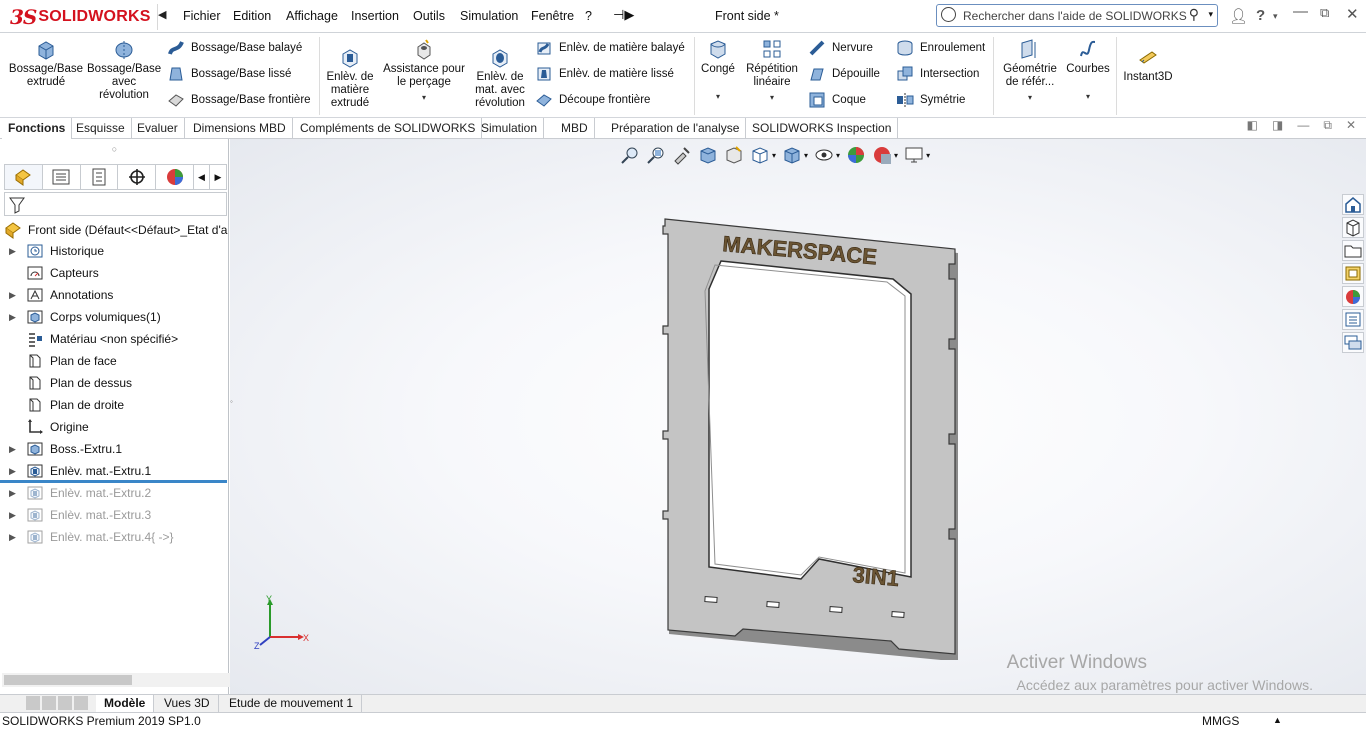  I want to click on tree-node: Plan de droite, so click(114, 405).